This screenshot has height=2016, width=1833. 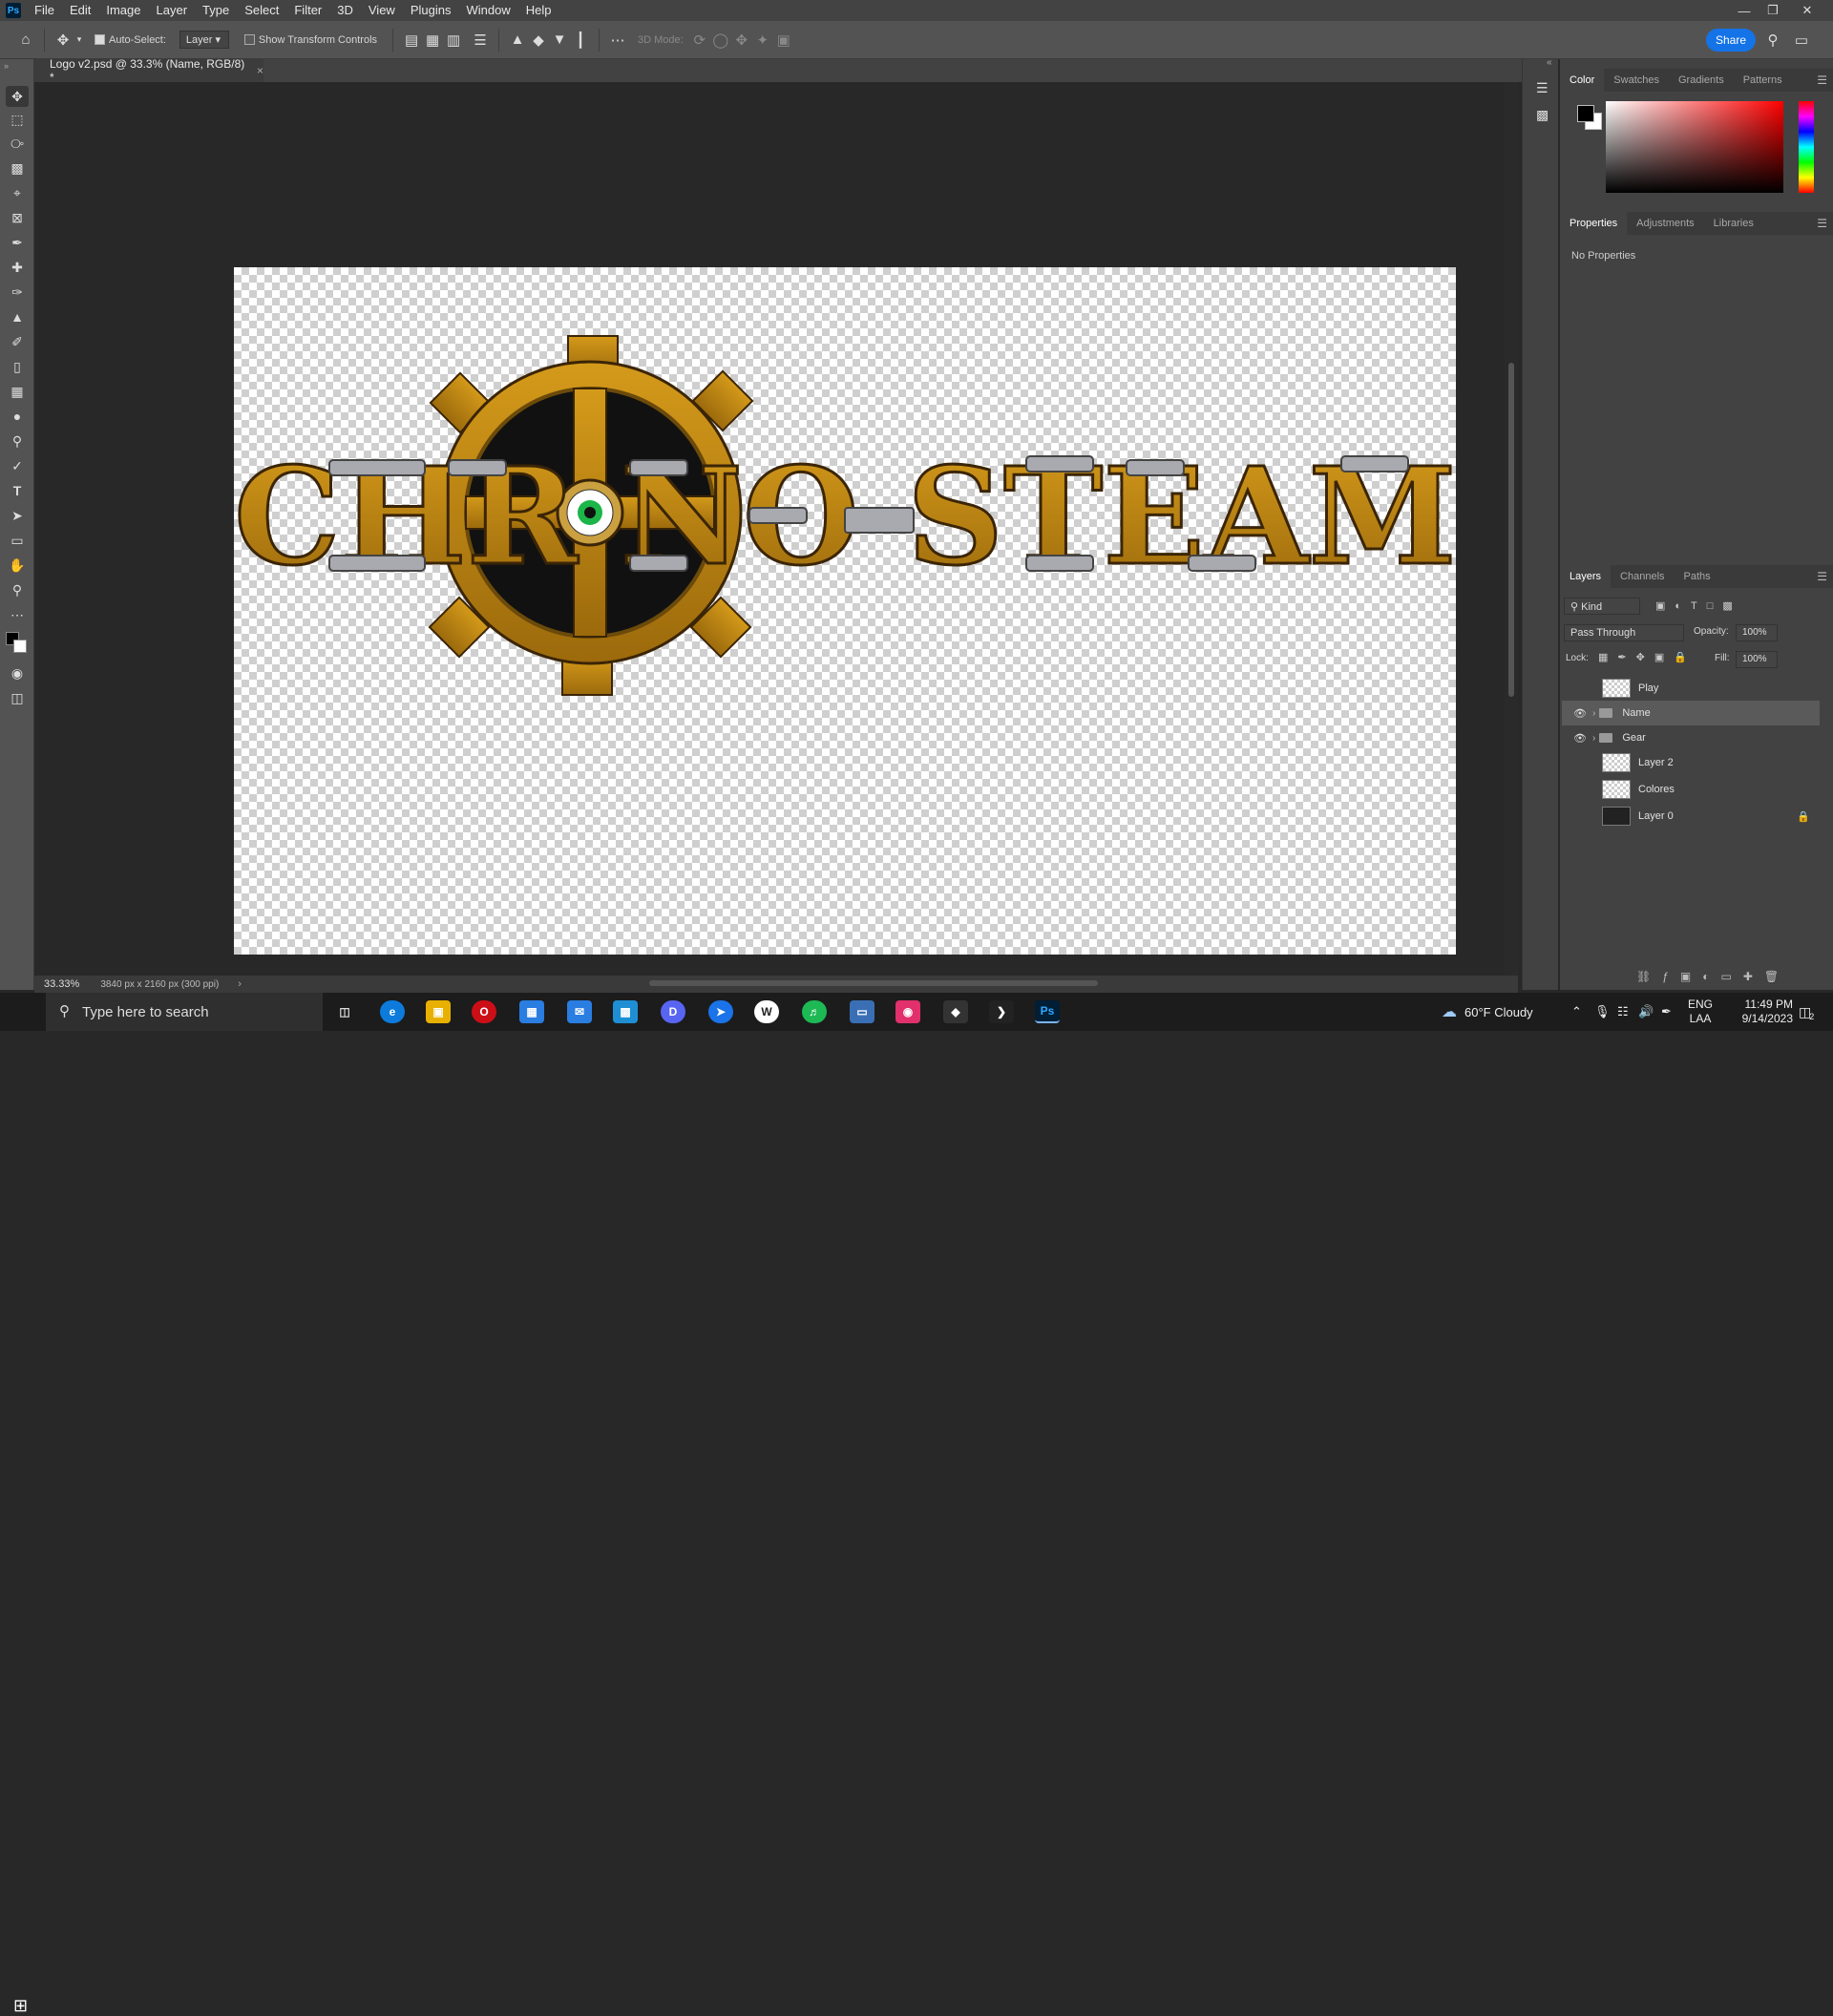 I want to click on tab-channels: Channels, so click(x=1643, y=576).